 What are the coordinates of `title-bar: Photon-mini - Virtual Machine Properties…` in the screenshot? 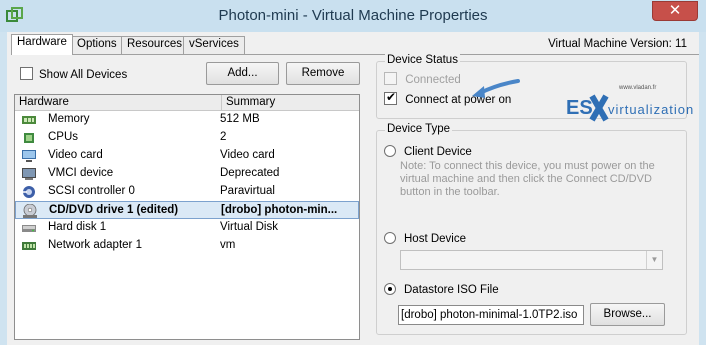 It's located at (353, 16).